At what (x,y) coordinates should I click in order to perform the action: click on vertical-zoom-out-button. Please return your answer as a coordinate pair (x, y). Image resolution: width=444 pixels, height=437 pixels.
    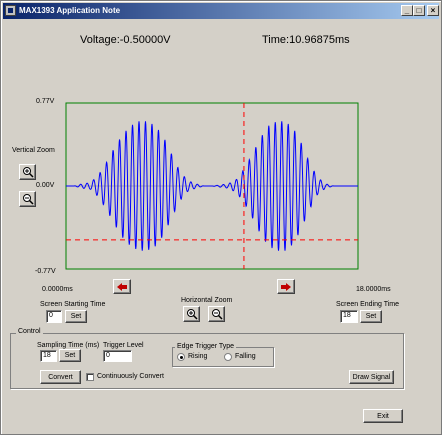
    Looking at the image, I should click on (27, 199).